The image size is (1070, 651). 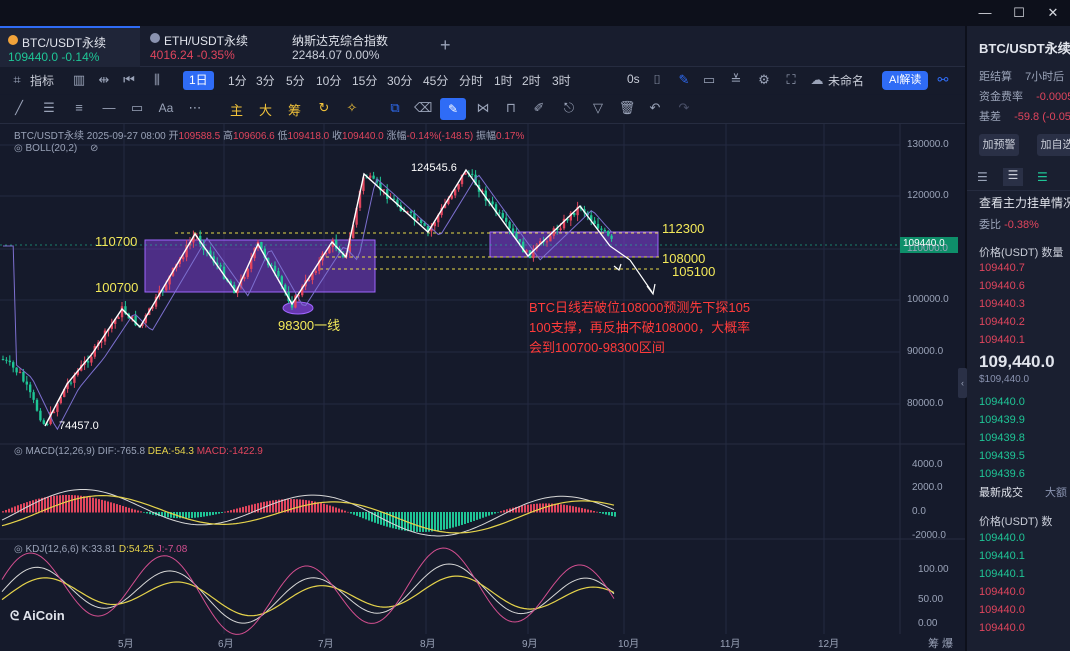 What do you see at coordinates (709, 80) in the screenshot?
I see `comment-icon: ▭` at bounding box center [709, 80].